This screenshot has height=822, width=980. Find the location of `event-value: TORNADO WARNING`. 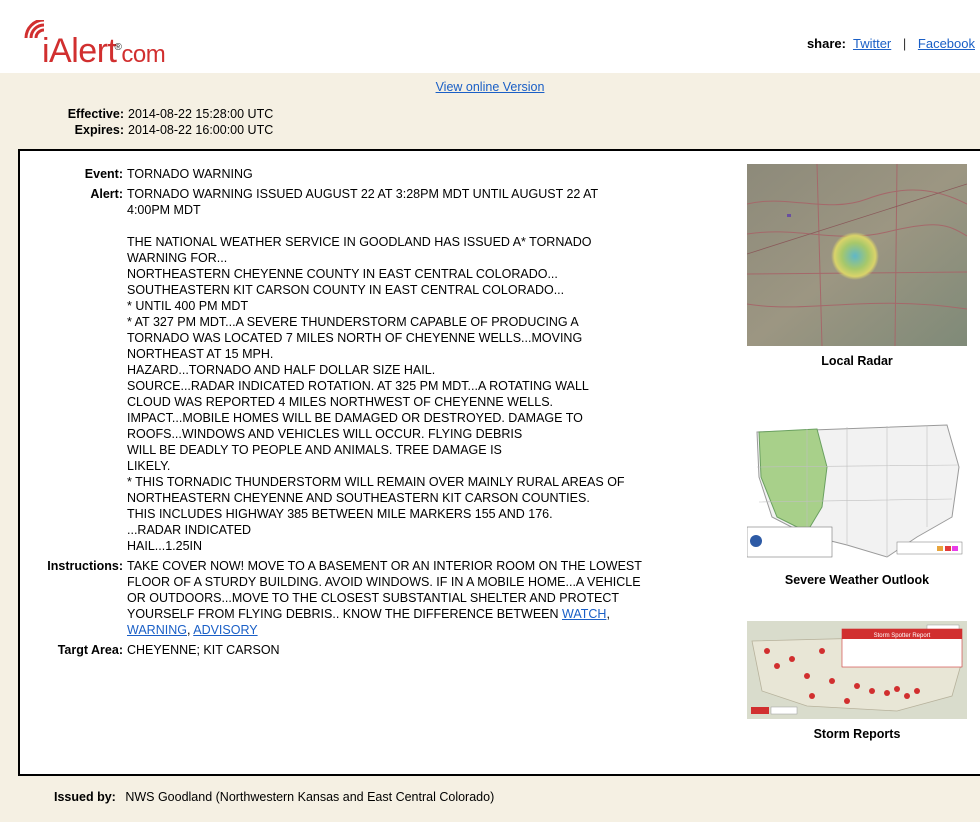

event-value: TORNADO WARNING is located at coordinates (190, 174).